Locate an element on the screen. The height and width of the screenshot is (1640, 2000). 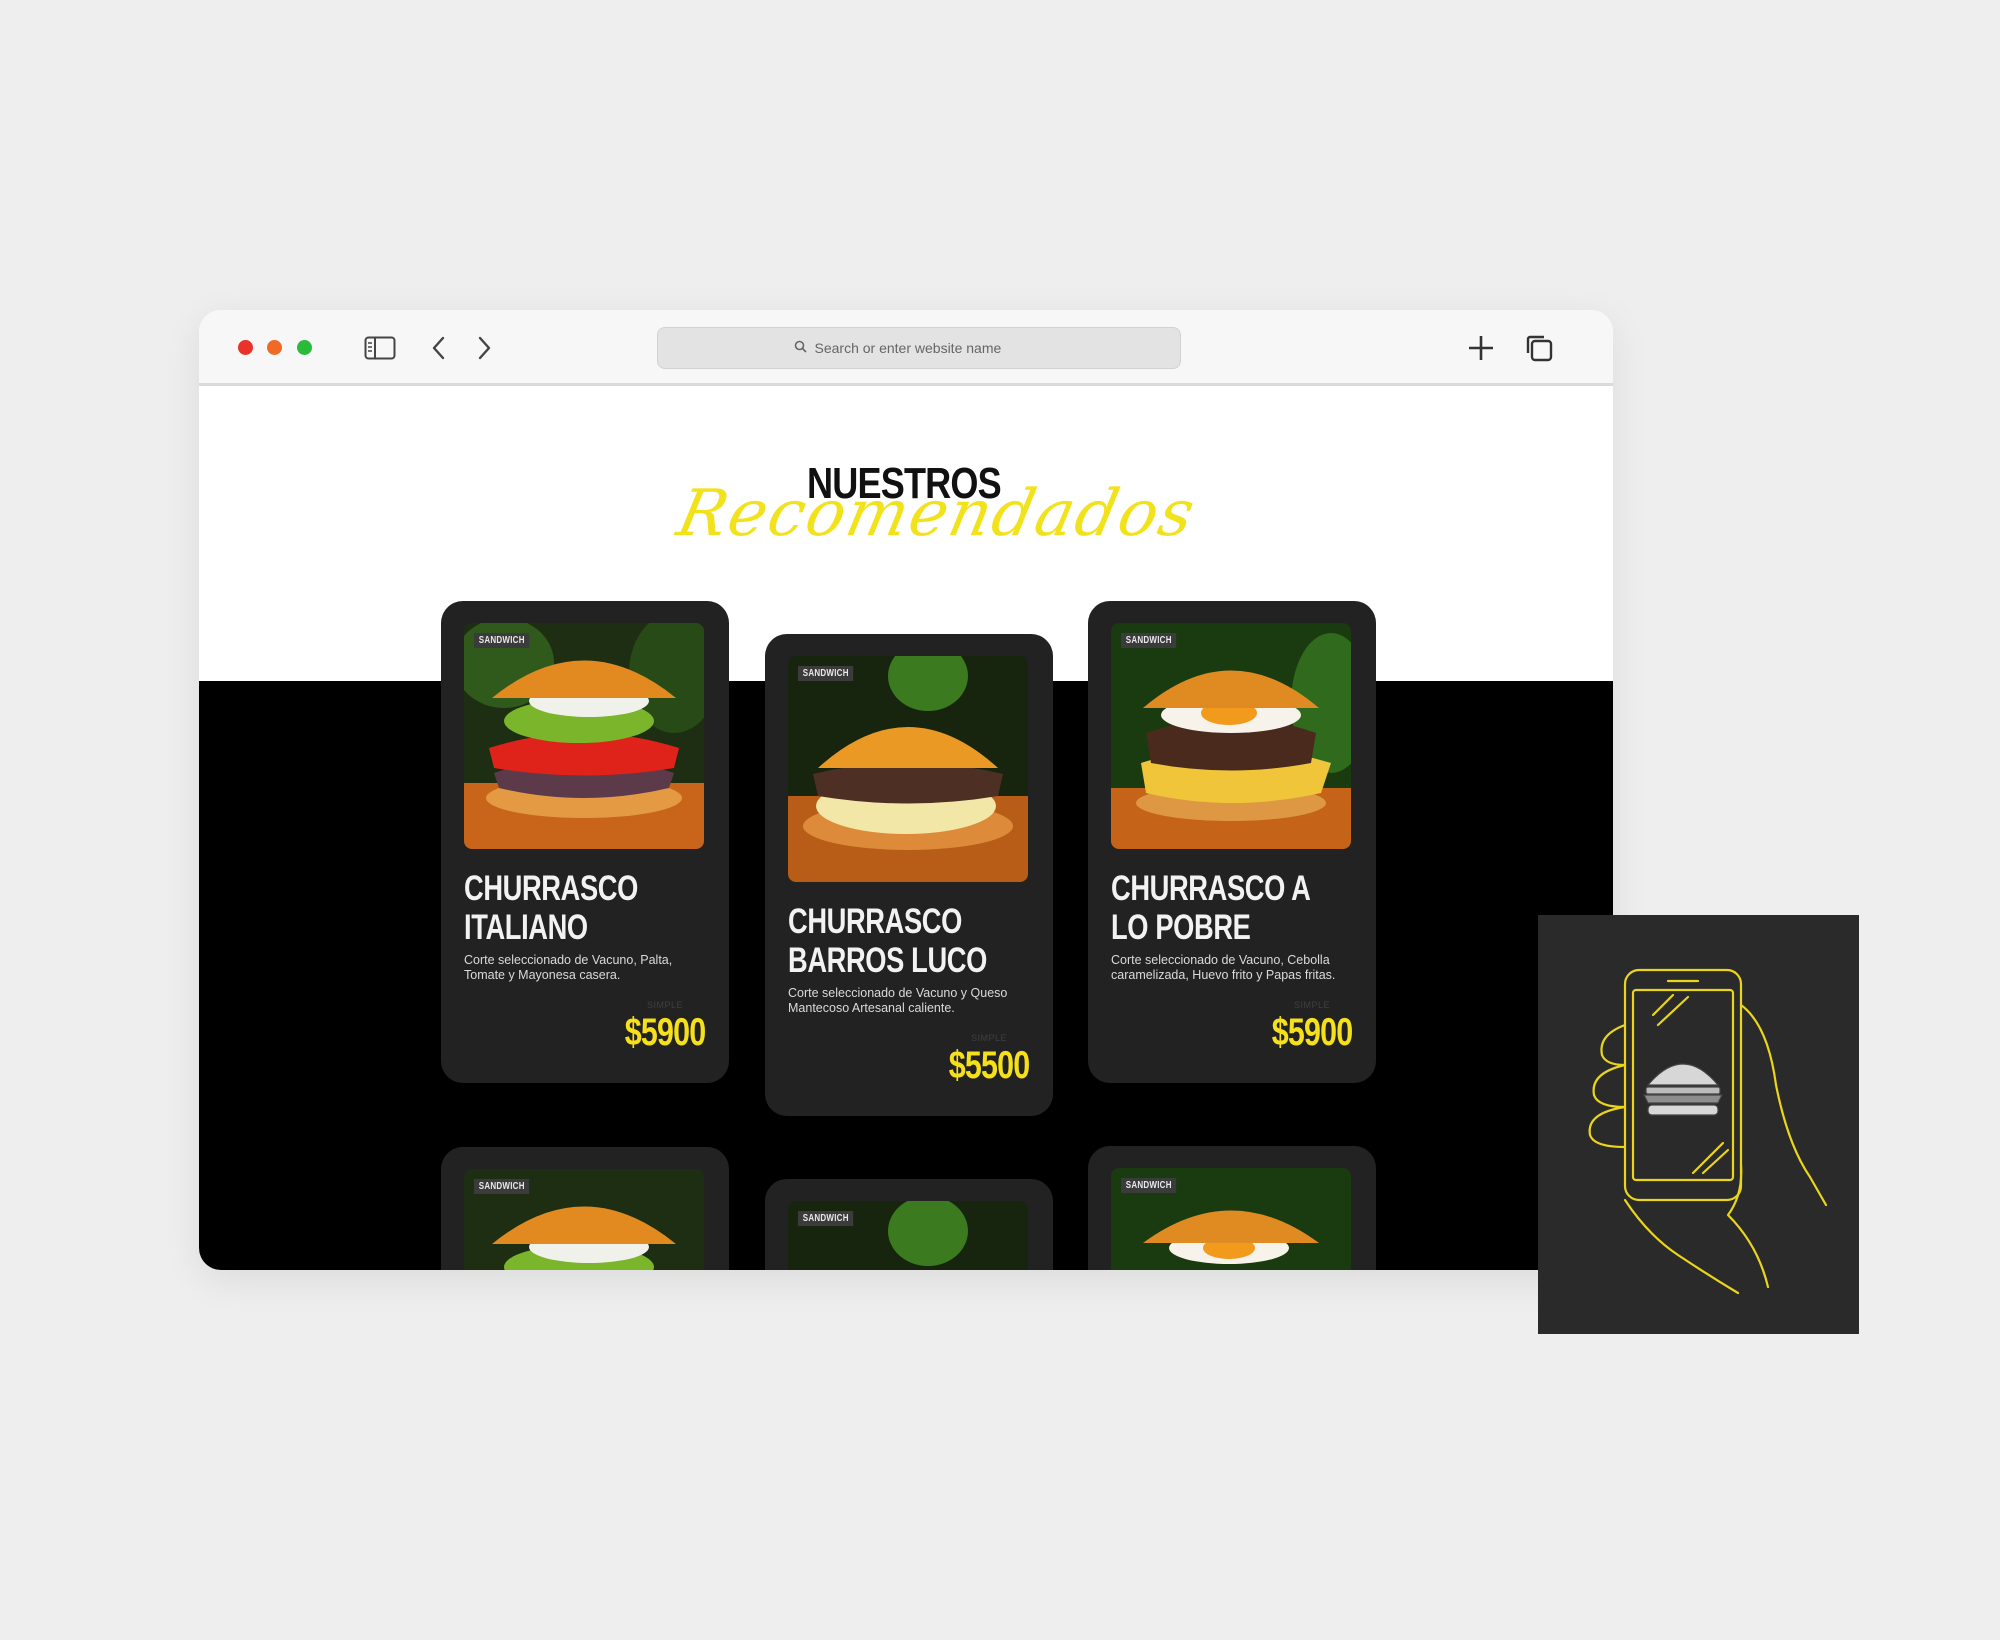
card-title: CHURRASCO A LO POBRE is located at coordinates (1210, 908).